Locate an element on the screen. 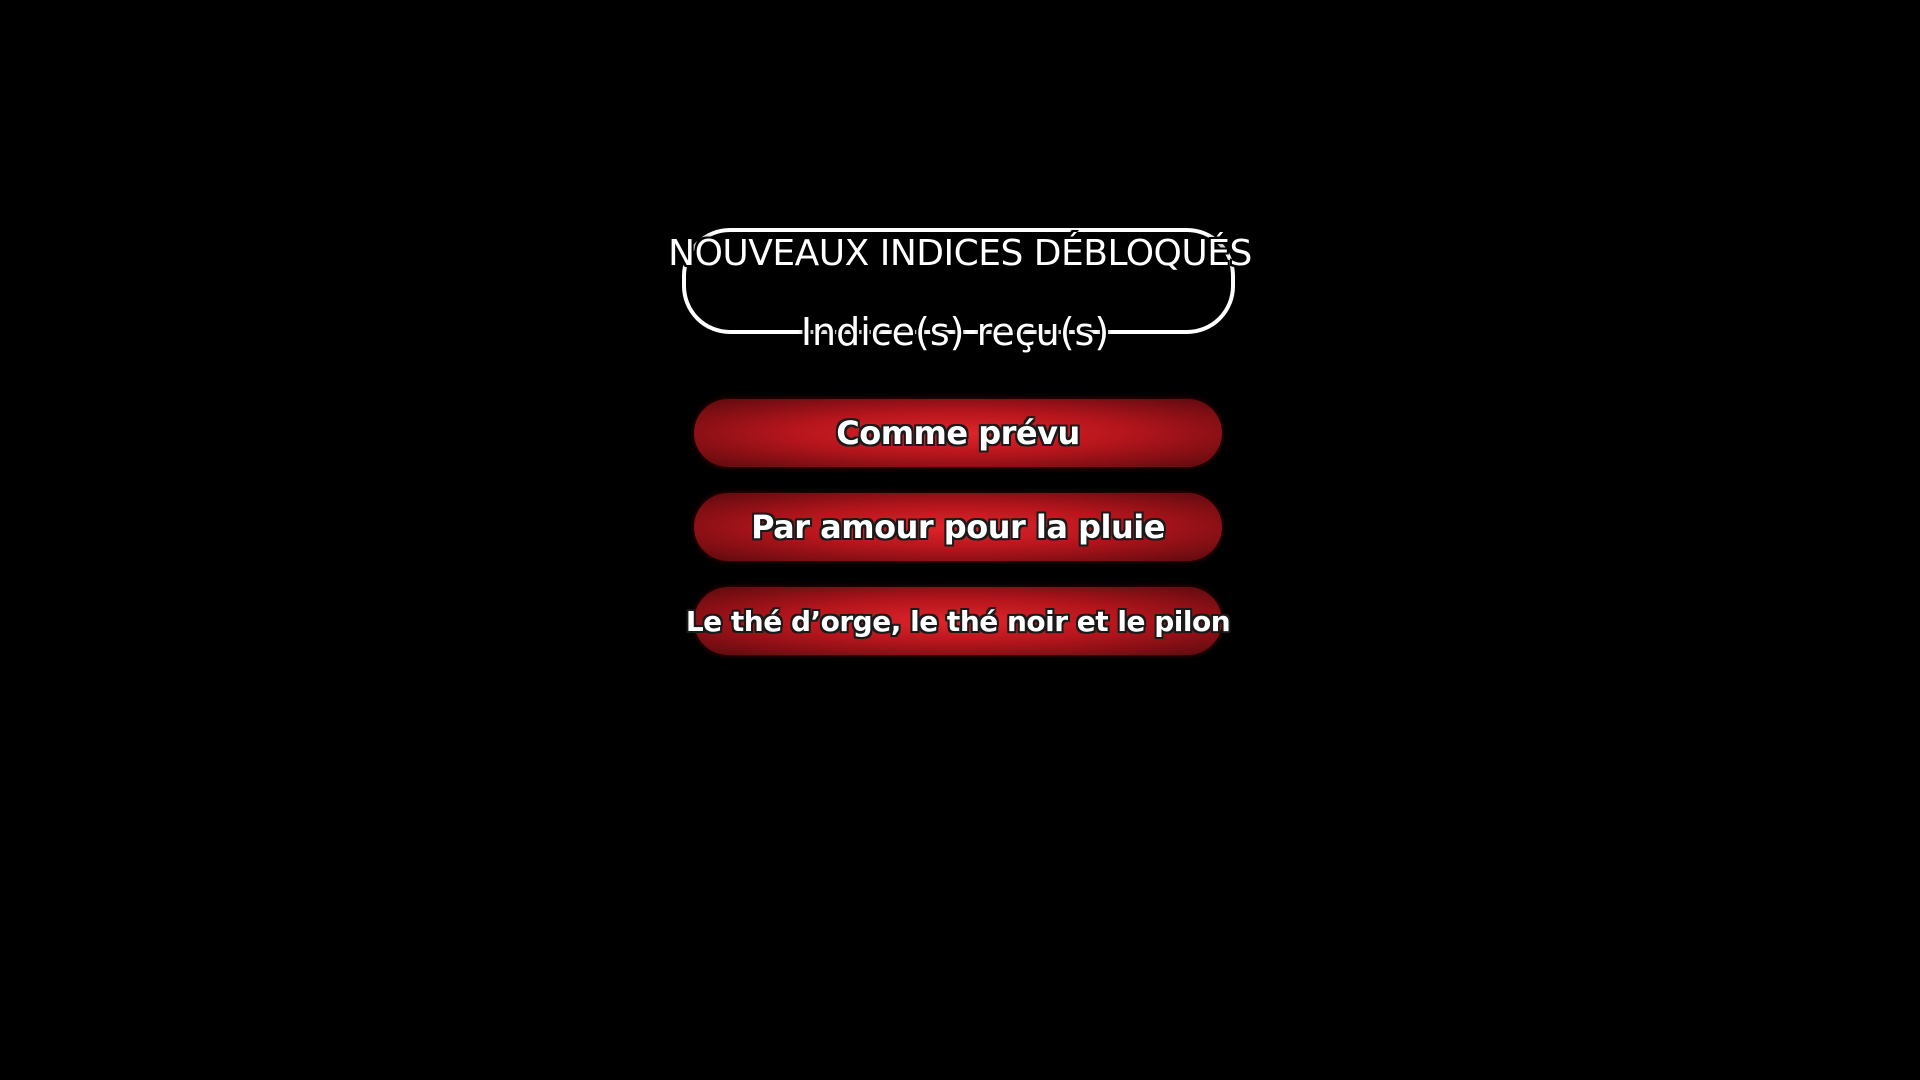 This screenshot has width=1920, height=1080. clue-button-2: Par amour pour la pluie is located at coordinates (958, 527).